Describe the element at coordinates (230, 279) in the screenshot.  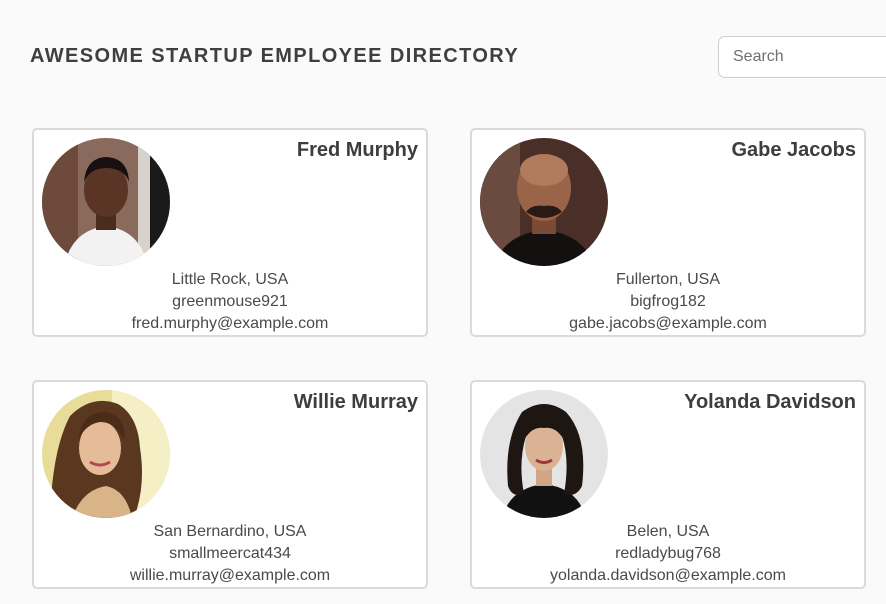
I see `employee-location: Little Rock, USA` at that location.